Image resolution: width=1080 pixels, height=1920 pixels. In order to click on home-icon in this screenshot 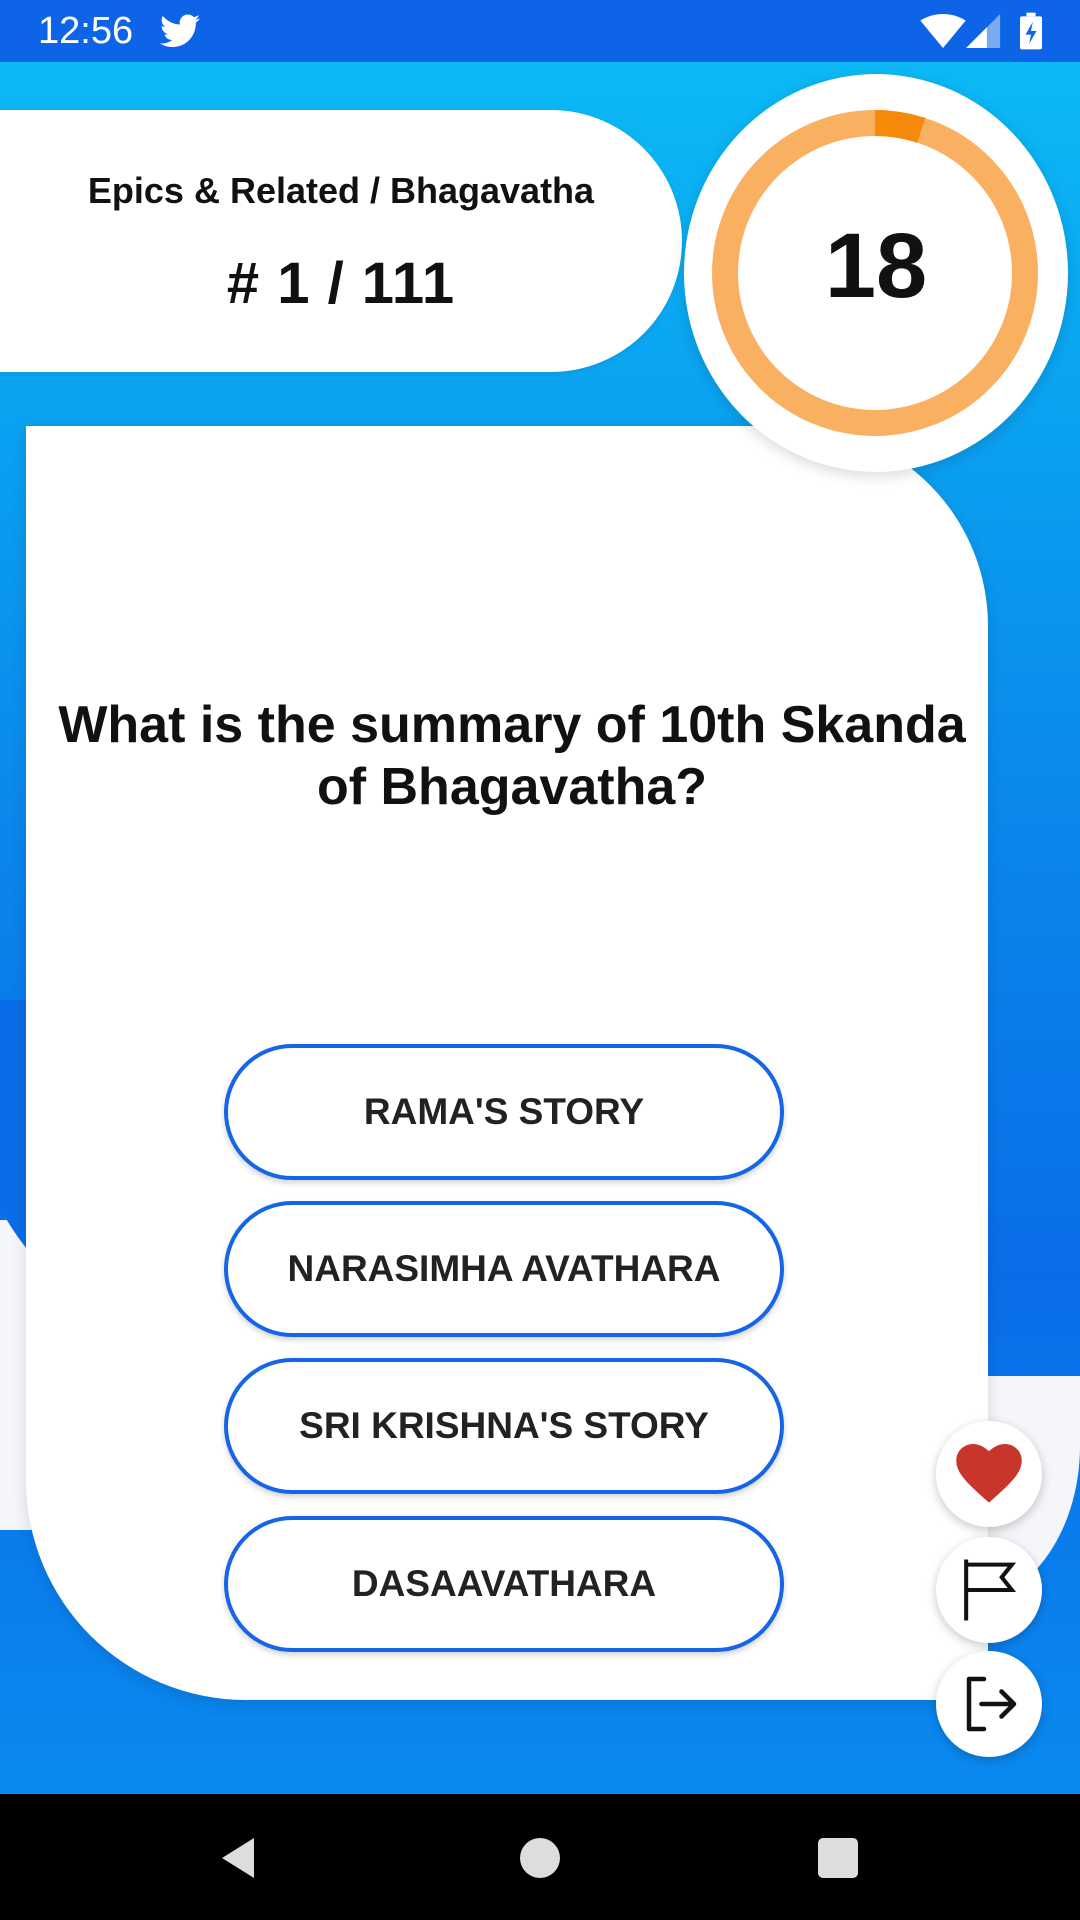, I will do `click(540, 1858)`.